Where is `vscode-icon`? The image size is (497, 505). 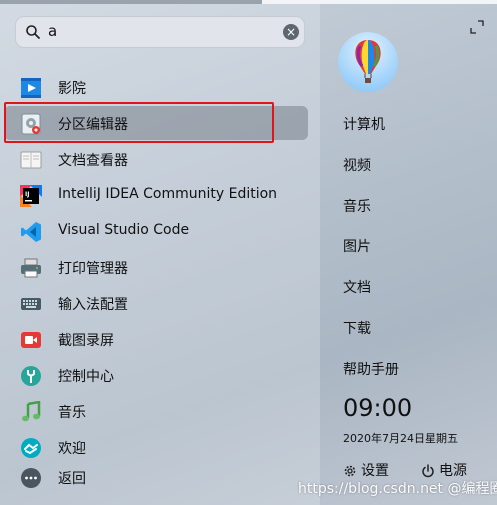
vscode-icon is located at coordinates (31, 232).